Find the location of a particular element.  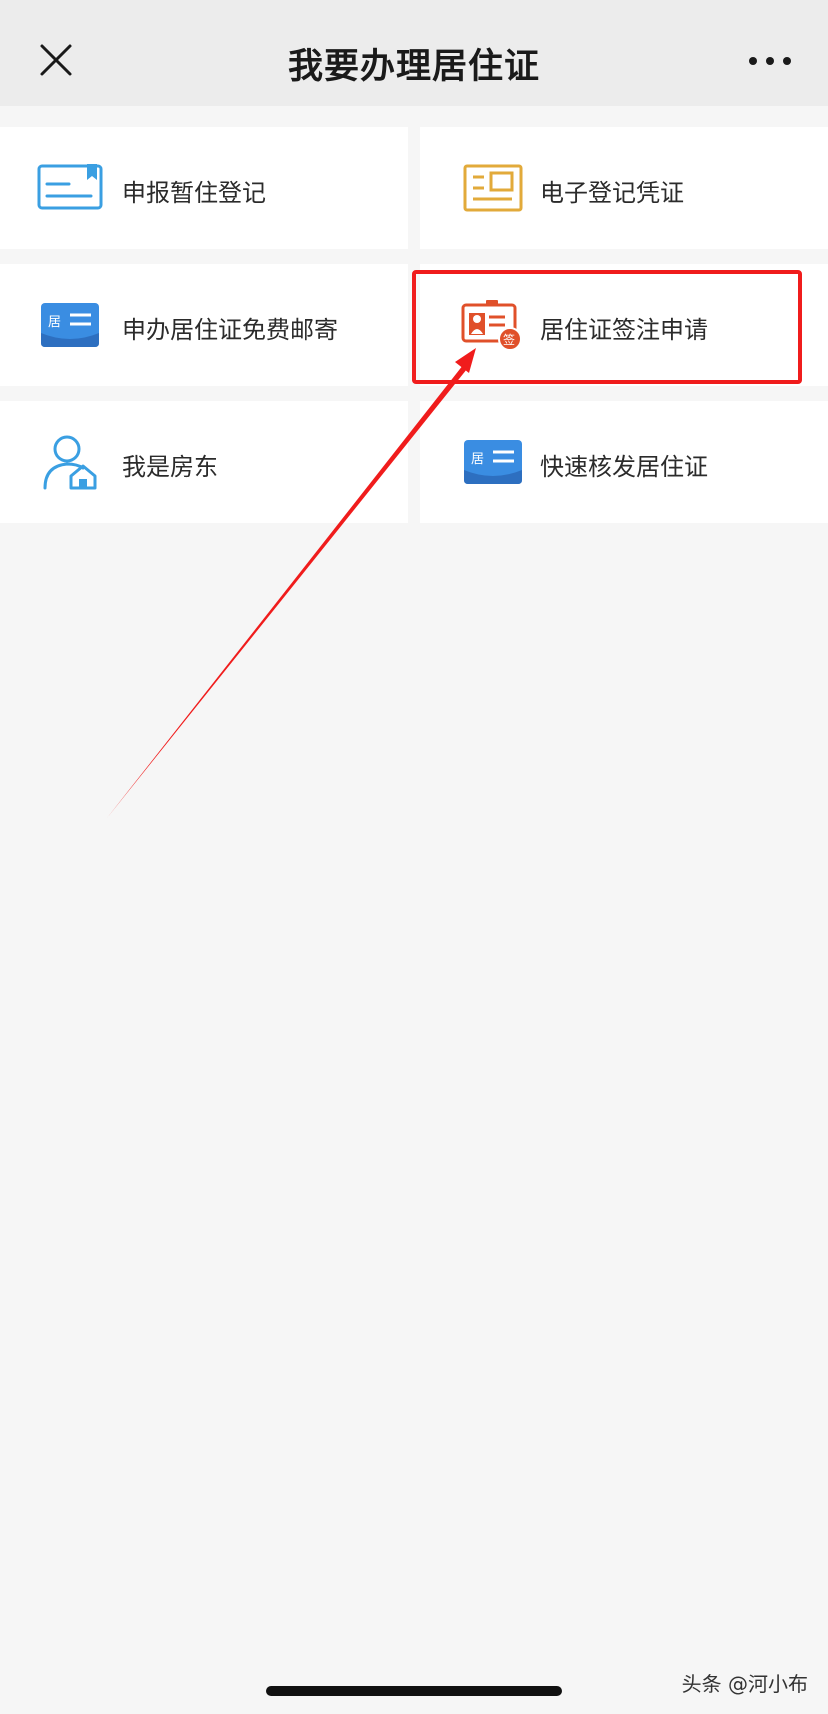

service-label: 申报暂住登记 is located at coordinates (194, 193).